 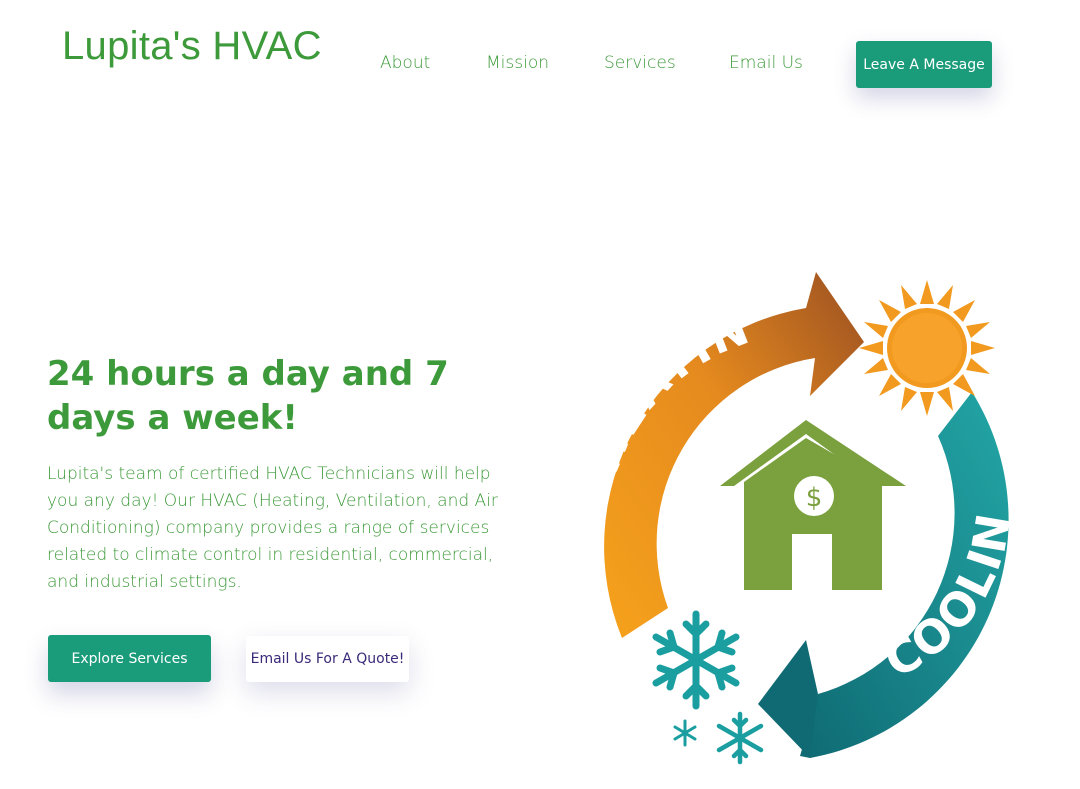 What do you see at coordinates (927, 348) in the screenshot?
I see `sun-icon` at bounding box center [927, 348].